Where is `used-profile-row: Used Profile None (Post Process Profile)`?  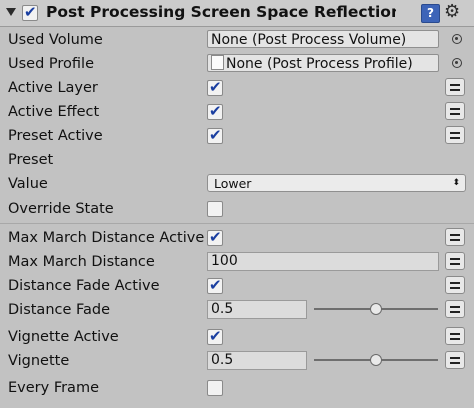 used-profile-row: Used Profile None (Post Process Profile) is located at coordinates (237, 64).